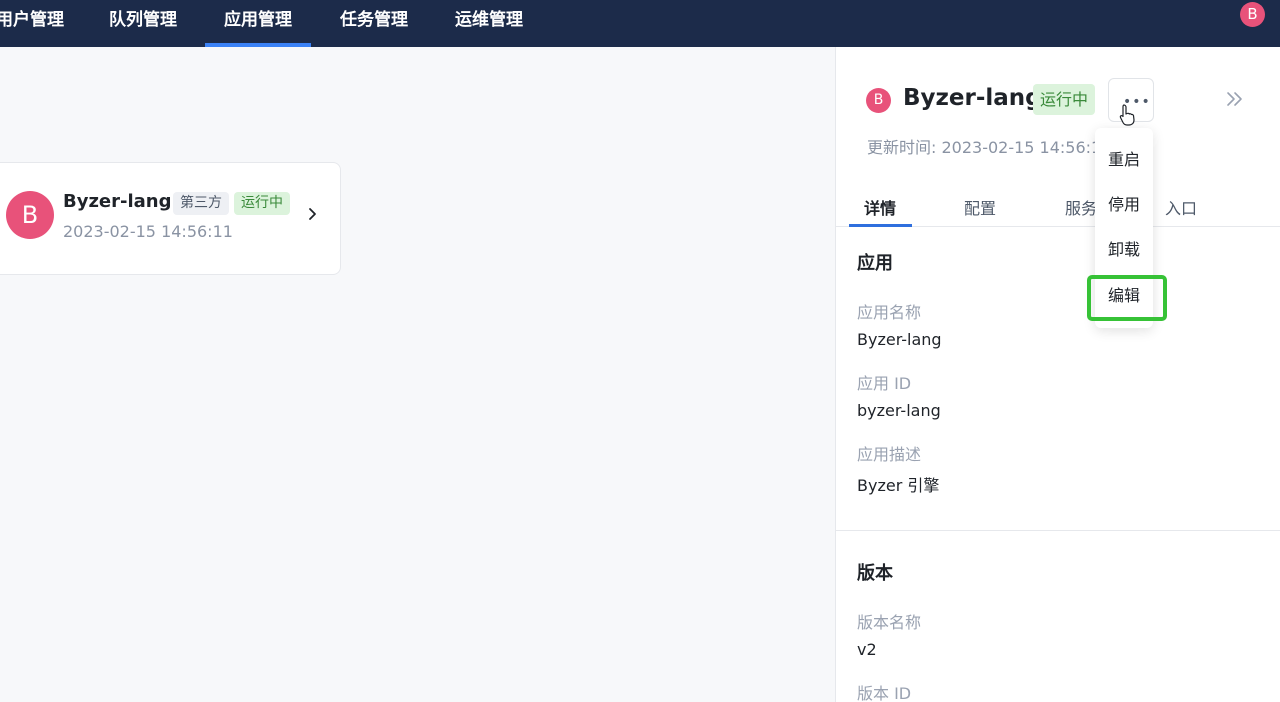 This screenshot has width=1280, height=702. What do you see at coordinates (374, 23) in the screenshot?
I see `nav-item-tasks: 任务管理` at bounding box center [374, 23].